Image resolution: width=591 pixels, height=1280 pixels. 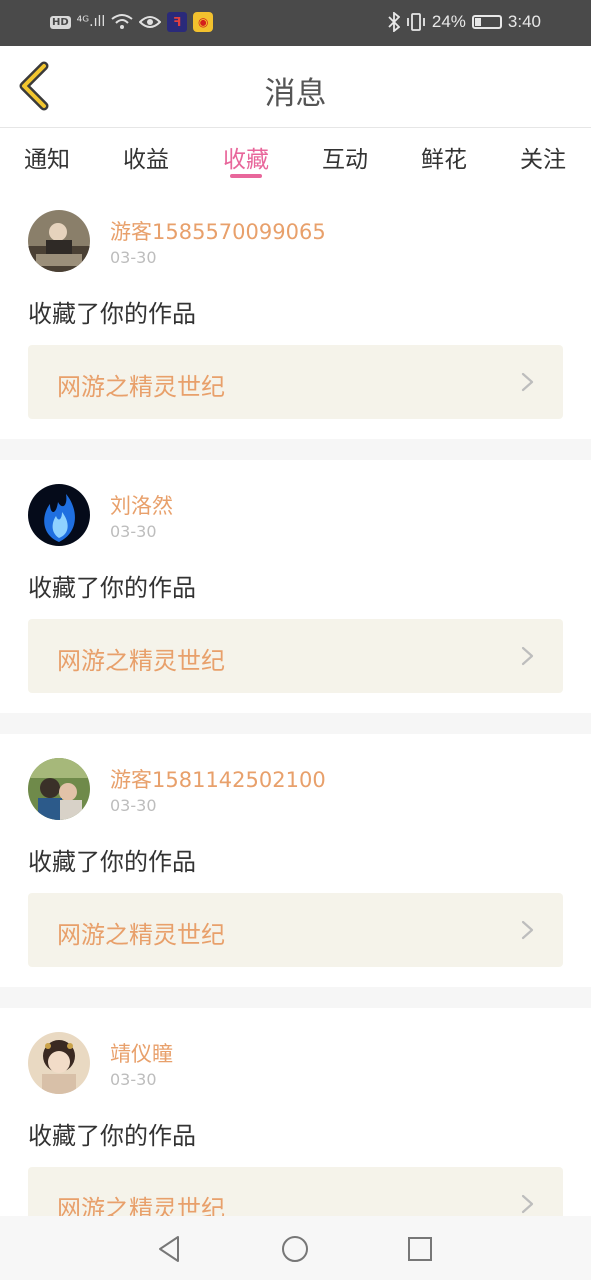 I want to click on battery-icon, so click(x=486, y=22).